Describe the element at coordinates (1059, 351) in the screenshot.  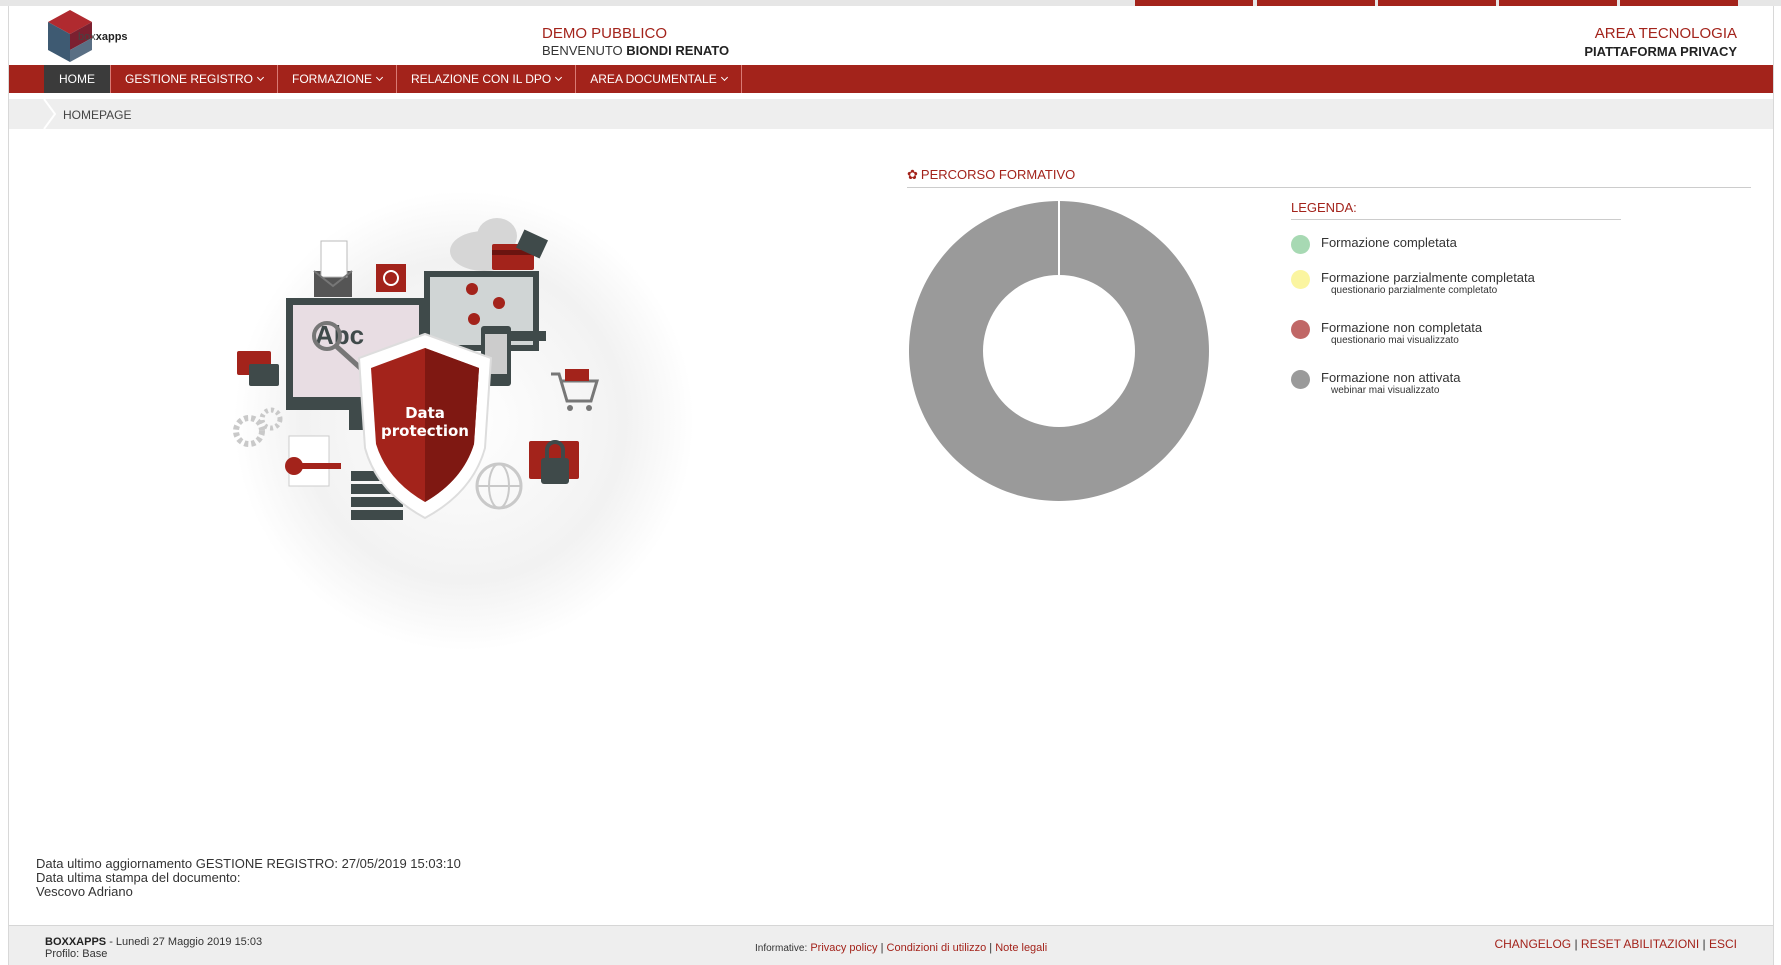
I see `percorso-donut-chart` at that location.